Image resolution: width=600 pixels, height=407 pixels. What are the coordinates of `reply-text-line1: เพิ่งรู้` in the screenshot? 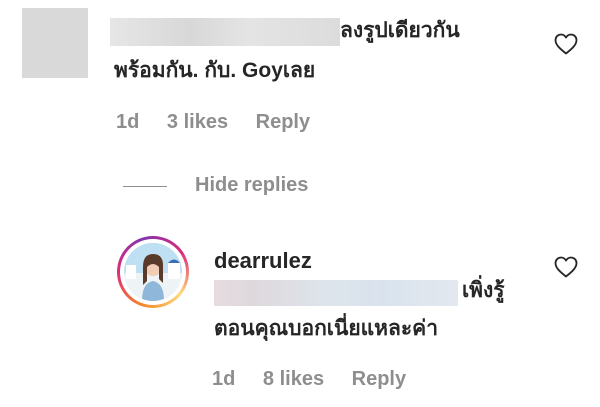 It's located at (483, 290).